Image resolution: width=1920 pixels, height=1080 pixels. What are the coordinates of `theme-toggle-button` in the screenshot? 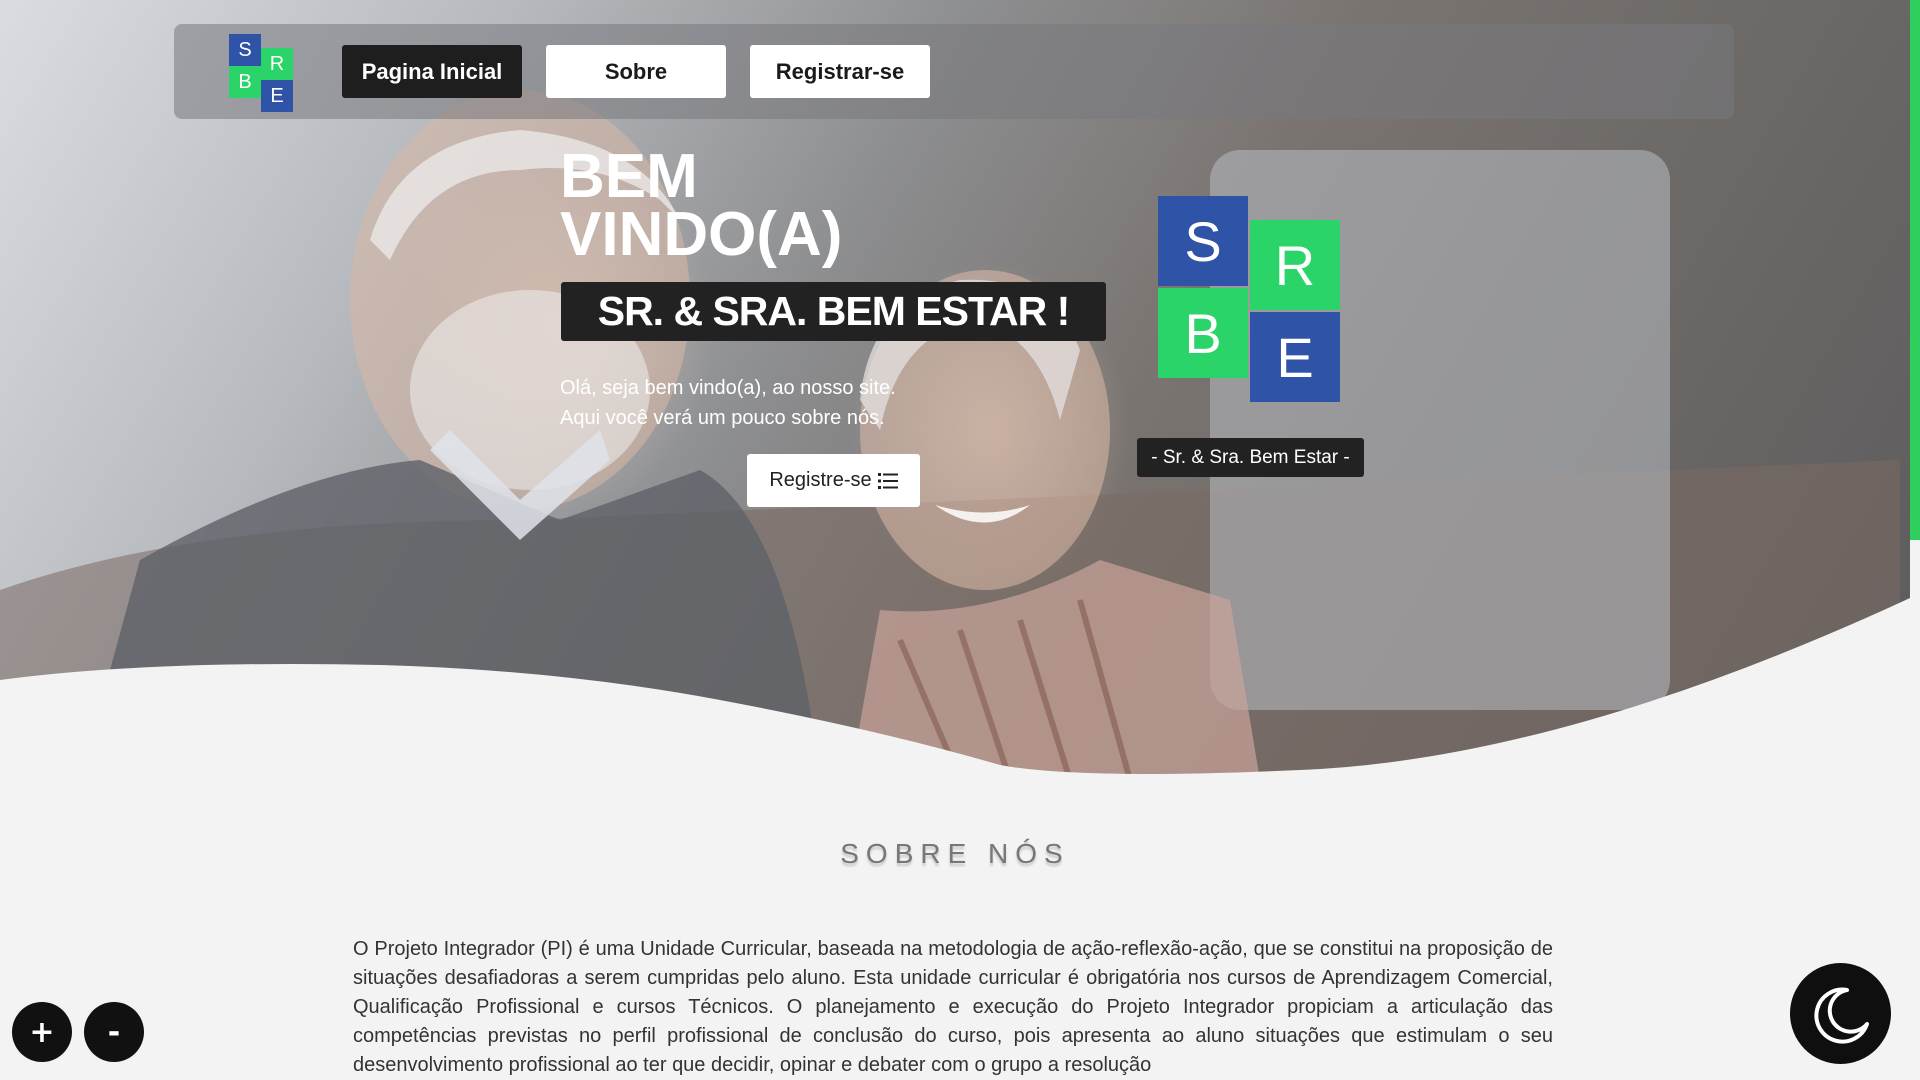 It's located at (1840, 1013).